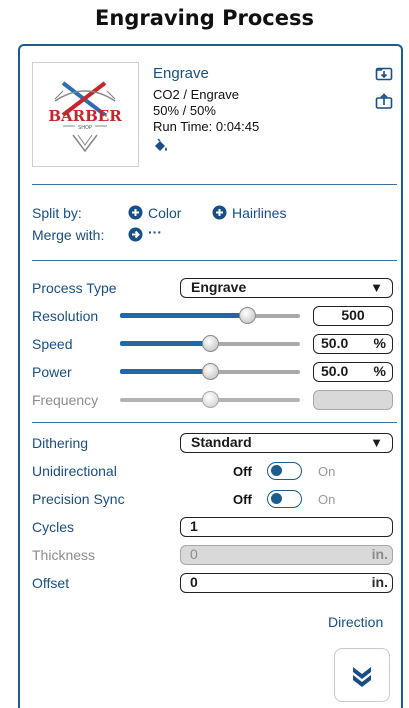 The width and height of the screenshot is (409, 708). What do you see at coordinates (64, 555) in the screenshot?
I see `thickness-label: Thickness` at bounding box center [64, 555].